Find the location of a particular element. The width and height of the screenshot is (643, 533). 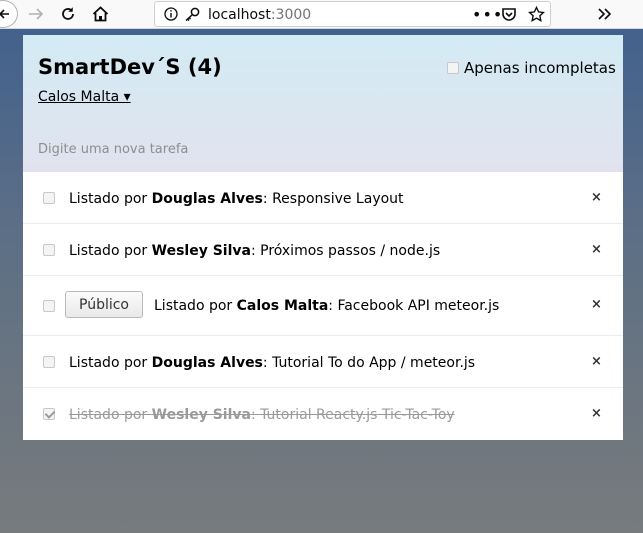

forward-icon is located at coordinates (36, 14).